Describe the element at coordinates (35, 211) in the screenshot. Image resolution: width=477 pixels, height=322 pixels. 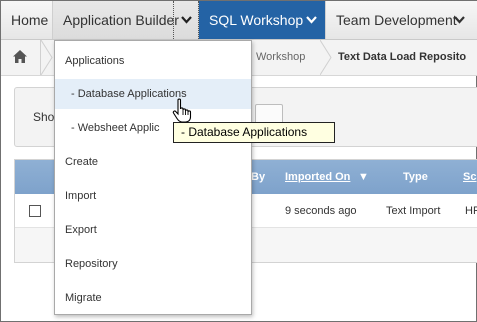
I see `row-checkbox` at that location.